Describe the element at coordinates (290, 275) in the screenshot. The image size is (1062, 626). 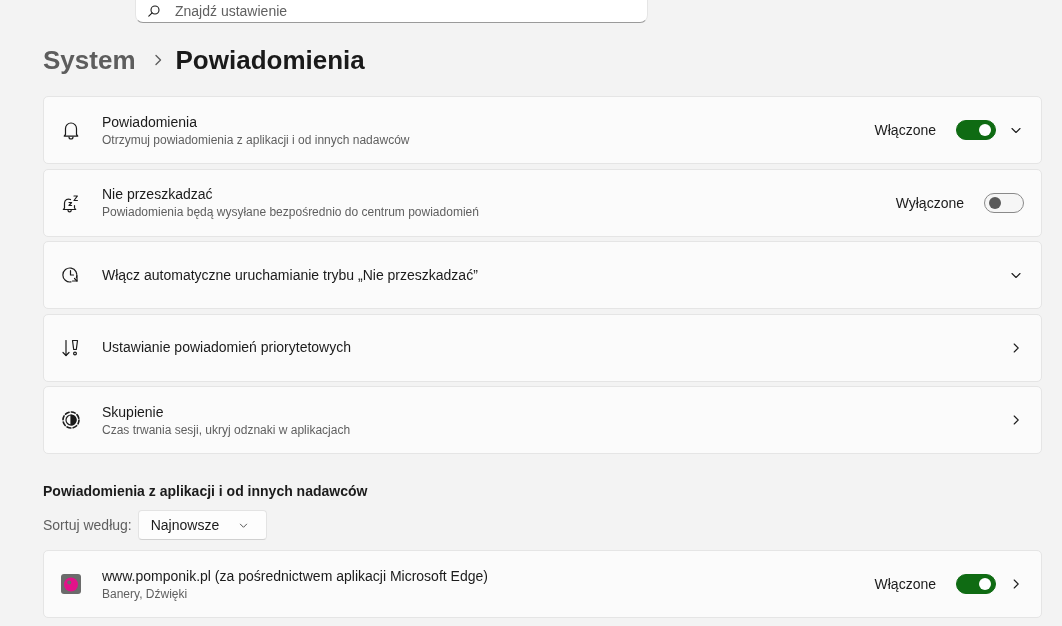
I see `setting-title: Włącz automatyczne uruchamianie trybu „Nie przeszkadzać”` at that location.